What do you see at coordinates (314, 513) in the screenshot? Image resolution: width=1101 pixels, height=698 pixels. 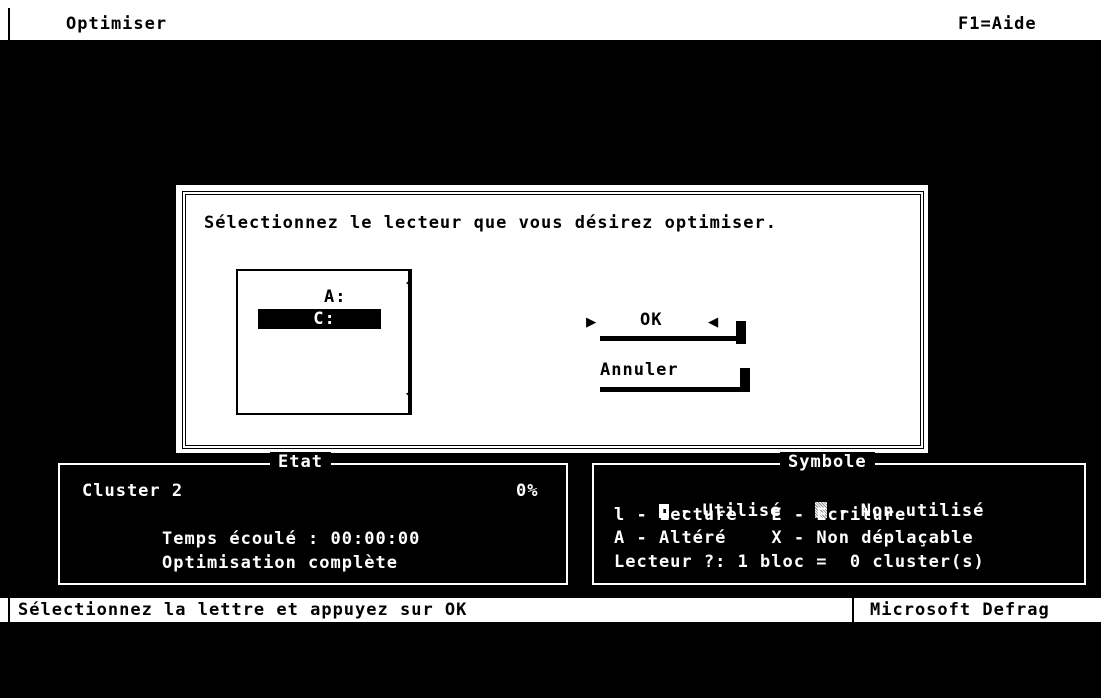 I see `progress-bar` at bounding box center [314, 513].